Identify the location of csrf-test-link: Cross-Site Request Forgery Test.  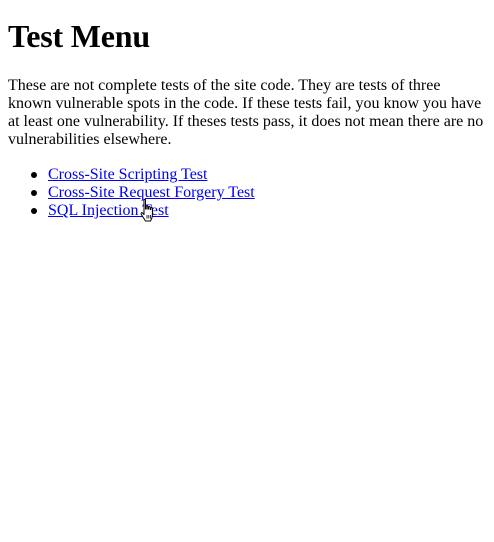
(151, 192).